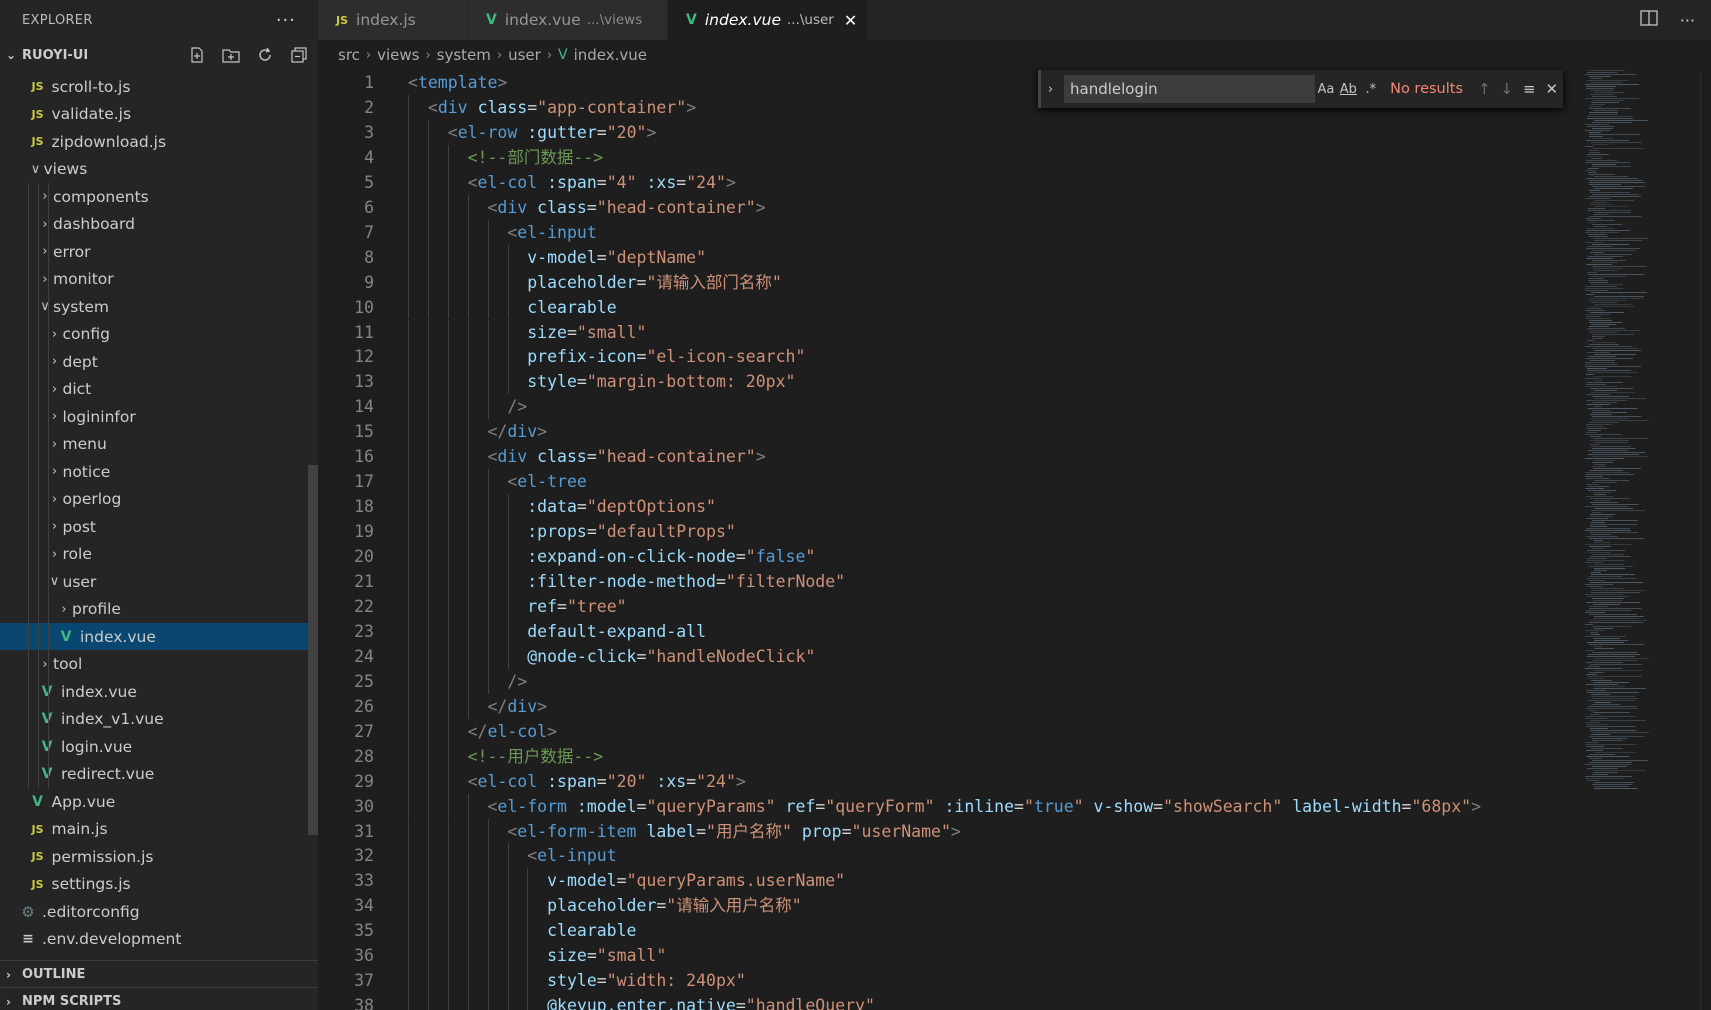 The width and height of the screenshot is (1711, 1010). I want to click on overview-ruler, so click(1705, 540).